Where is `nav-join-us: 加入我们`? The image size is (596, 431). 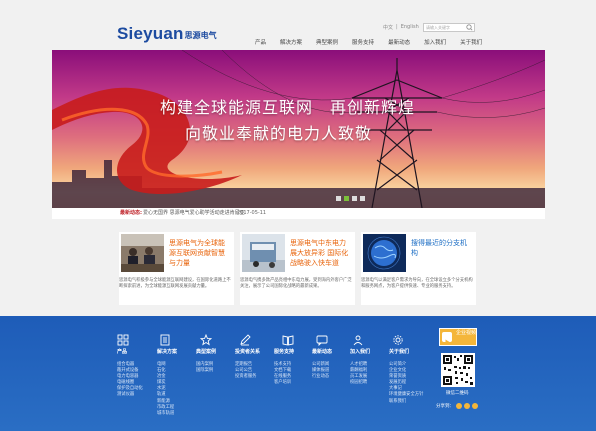
nav-join-us: 加入我们 is located at coordinates (435, 43).